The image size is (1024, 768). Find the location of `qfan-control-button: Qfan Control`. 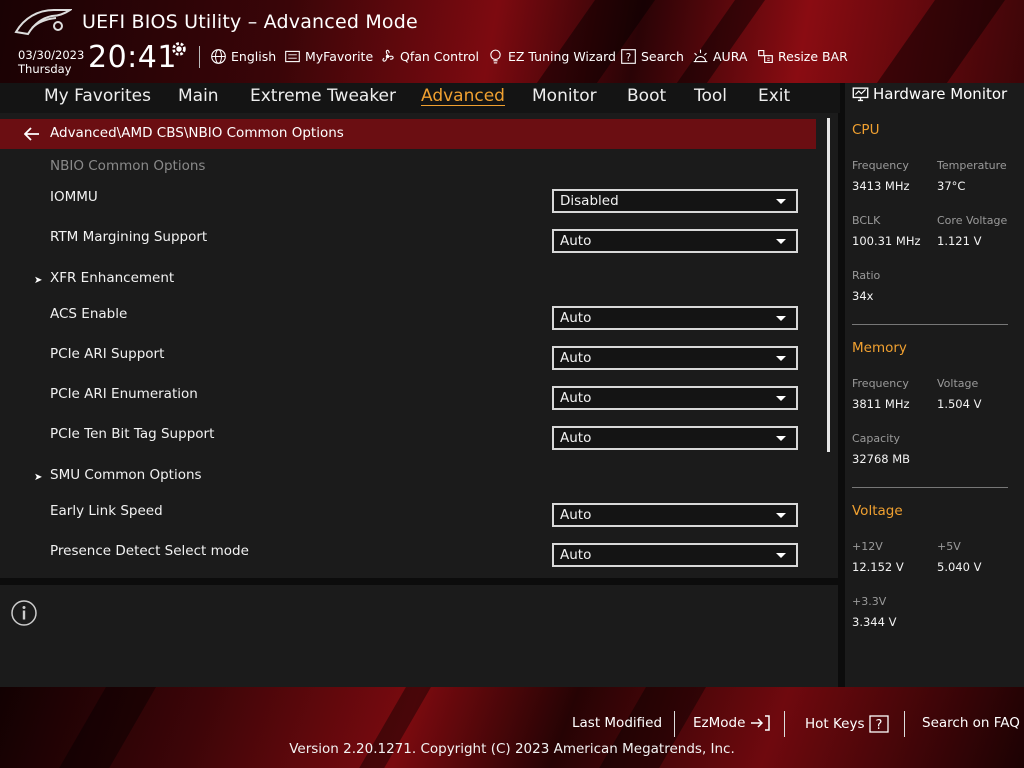

qfan-control-button: Qfan Control is located at coordinates (429, 56).